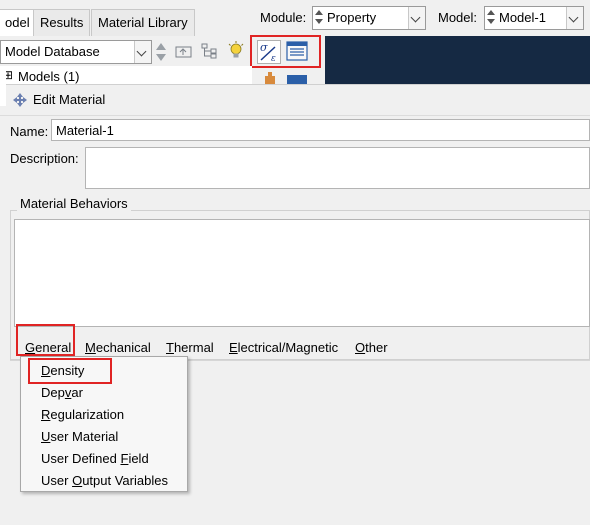  I want to click on highlight-frame-general, so click(45, 340).